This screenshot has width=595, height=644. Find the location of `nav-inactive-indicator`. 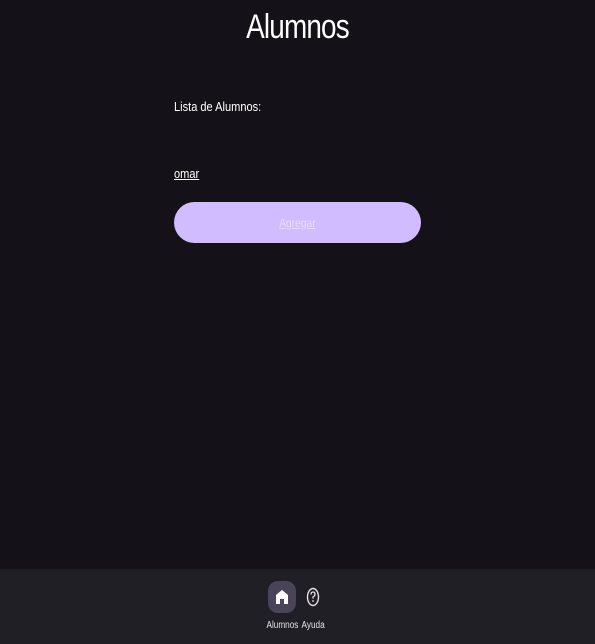

nav-inactive-indicator is located at coordinates (313, 597).